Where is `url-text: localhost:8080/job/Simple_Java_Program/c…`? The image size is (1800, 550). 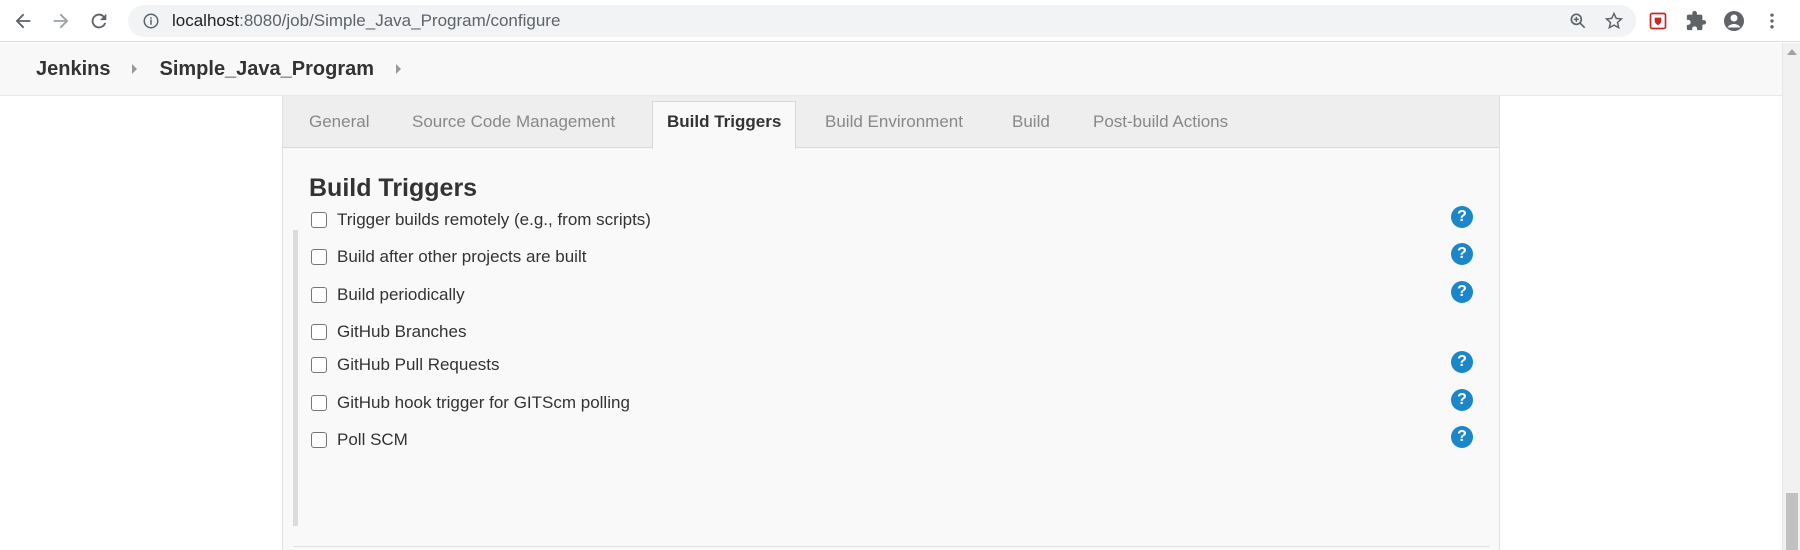
url-text: localhost:8080/job/Simple_Java_Program/c… is located at coordinates (366, 20).